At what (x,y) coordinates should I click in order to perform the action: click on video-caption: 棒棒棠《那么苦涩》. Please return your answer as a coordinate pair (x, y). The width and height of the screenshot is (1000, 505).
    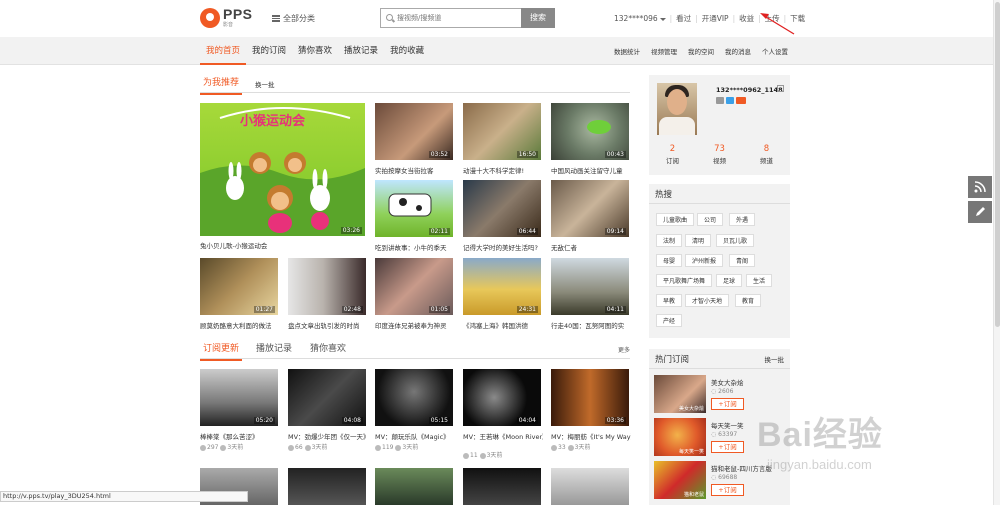
    Looking at the image, I should click on (240, 436).